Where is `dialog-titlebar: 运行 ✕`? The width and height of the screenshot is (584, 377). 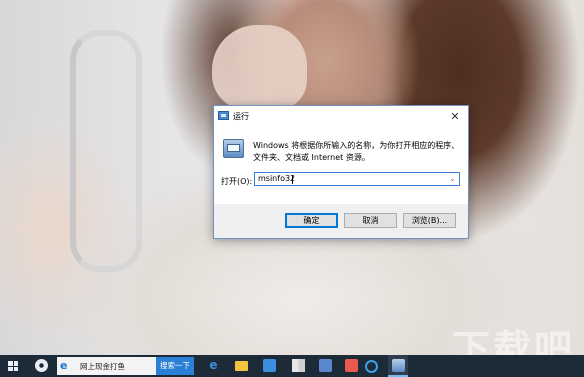 dialog-titlebar: 运行 ✕ is located at coordinates (341, 116).